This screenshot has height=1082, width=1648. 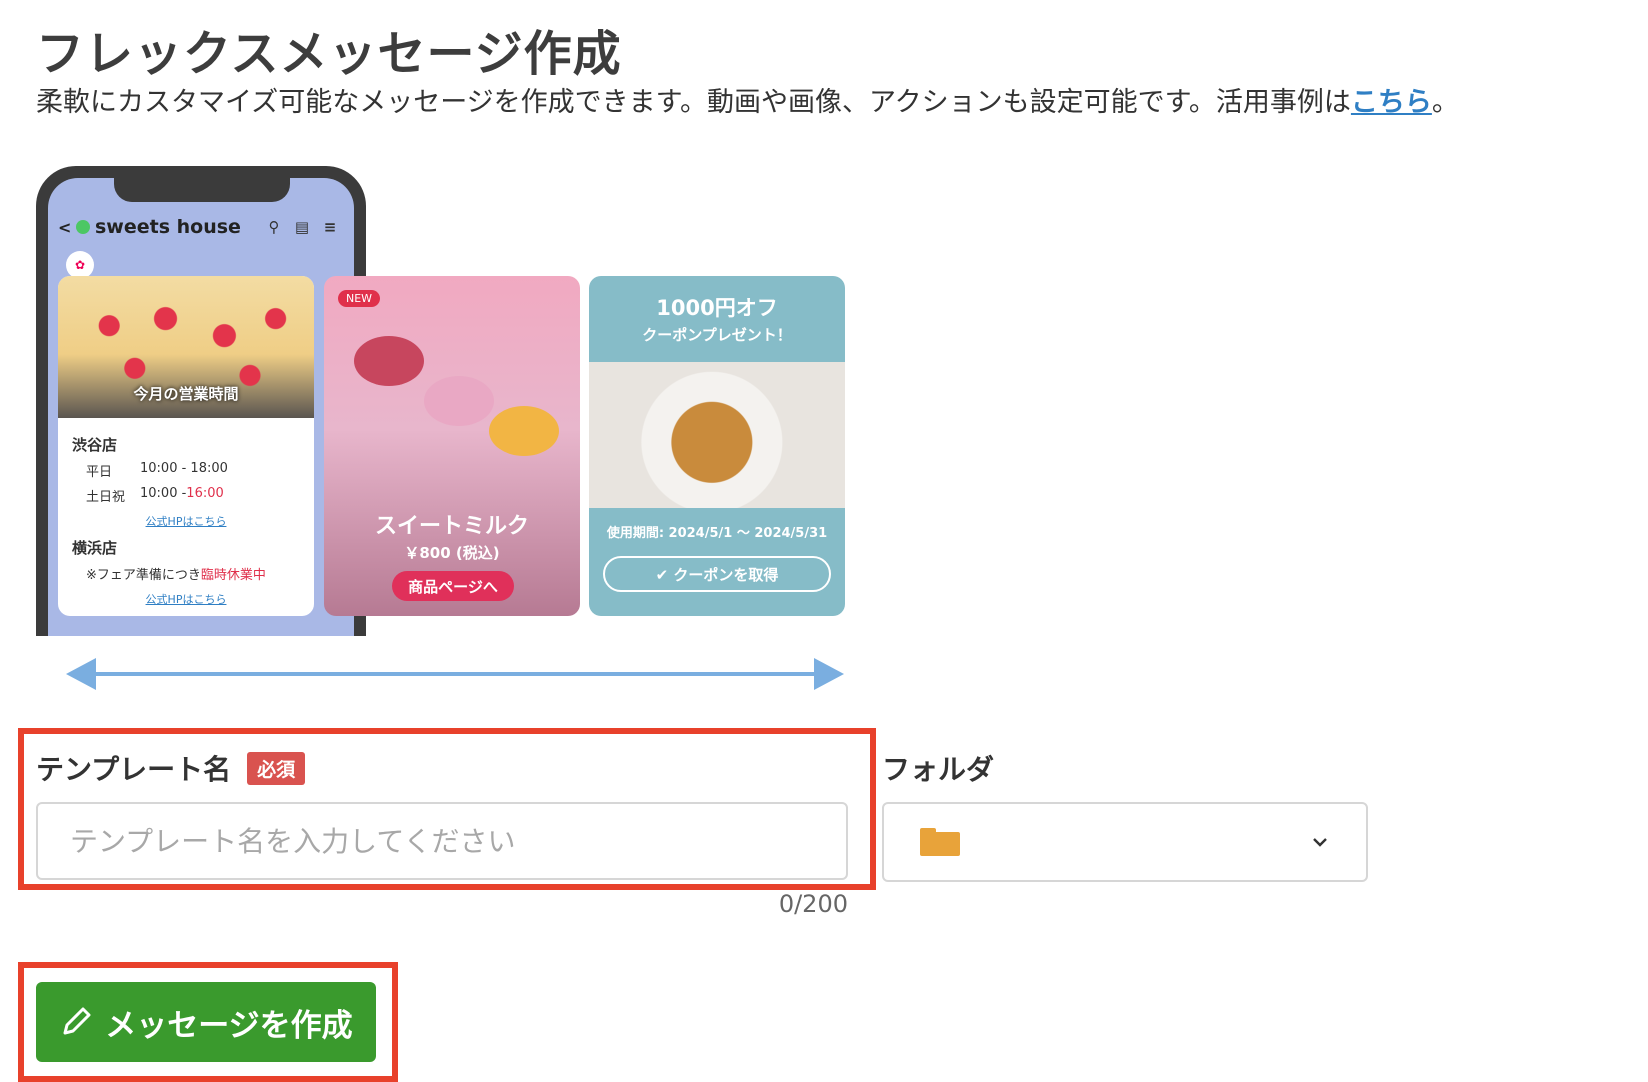 I want to click on hours-day: 土日祝, so click(x=106, y=497).